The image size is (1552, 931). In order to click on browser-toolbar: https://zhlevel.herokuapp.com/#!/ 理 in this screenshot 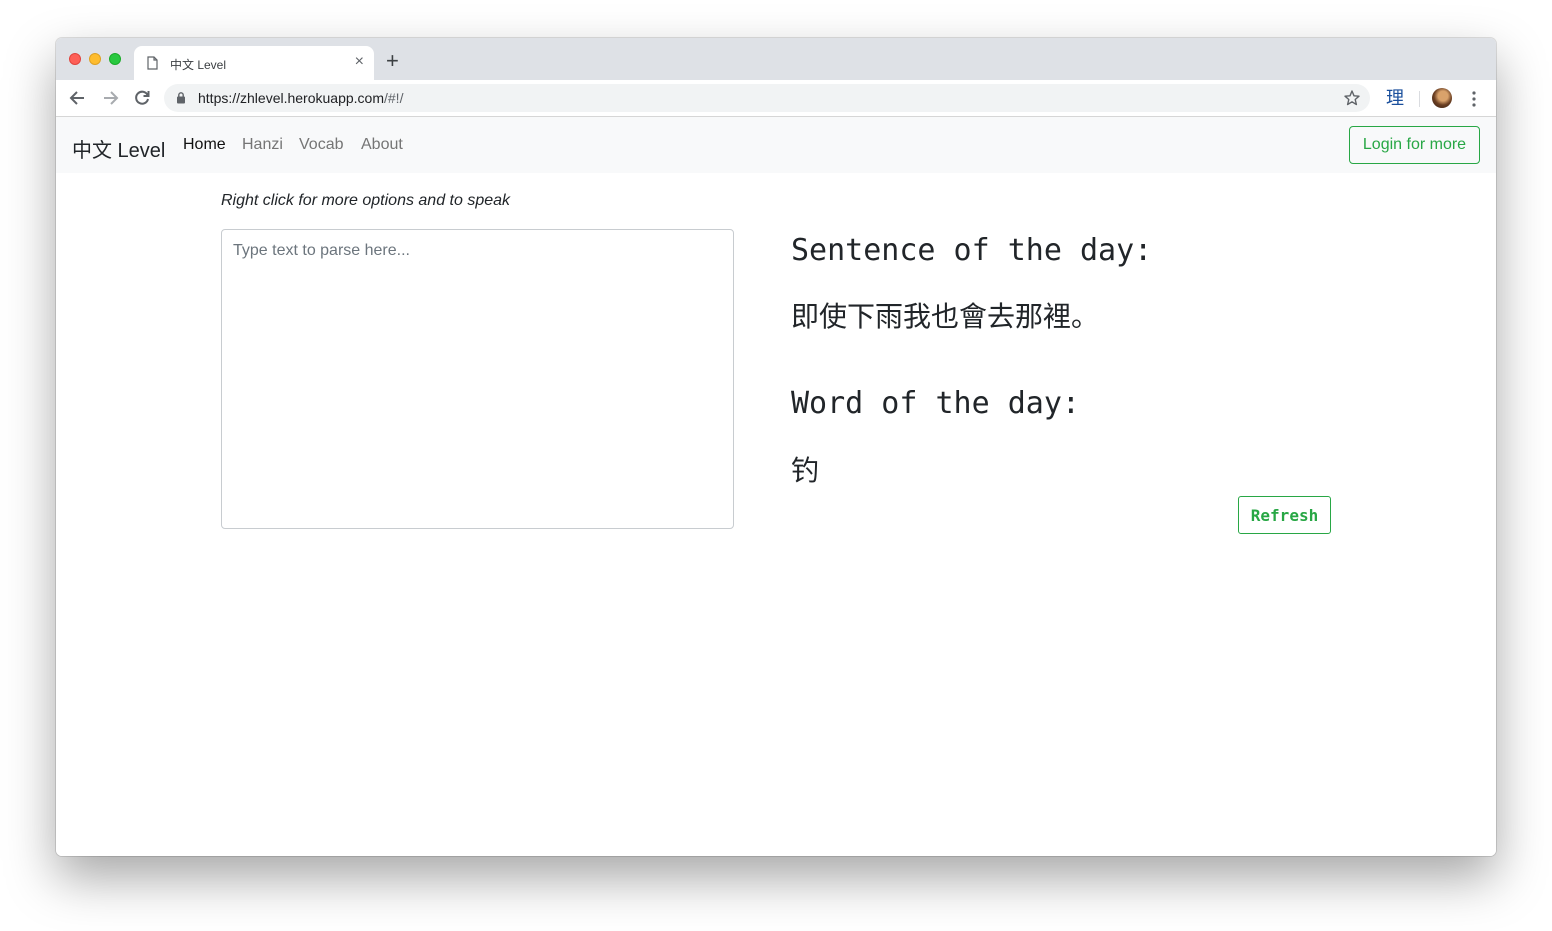, I will do `click(776, 98)`.